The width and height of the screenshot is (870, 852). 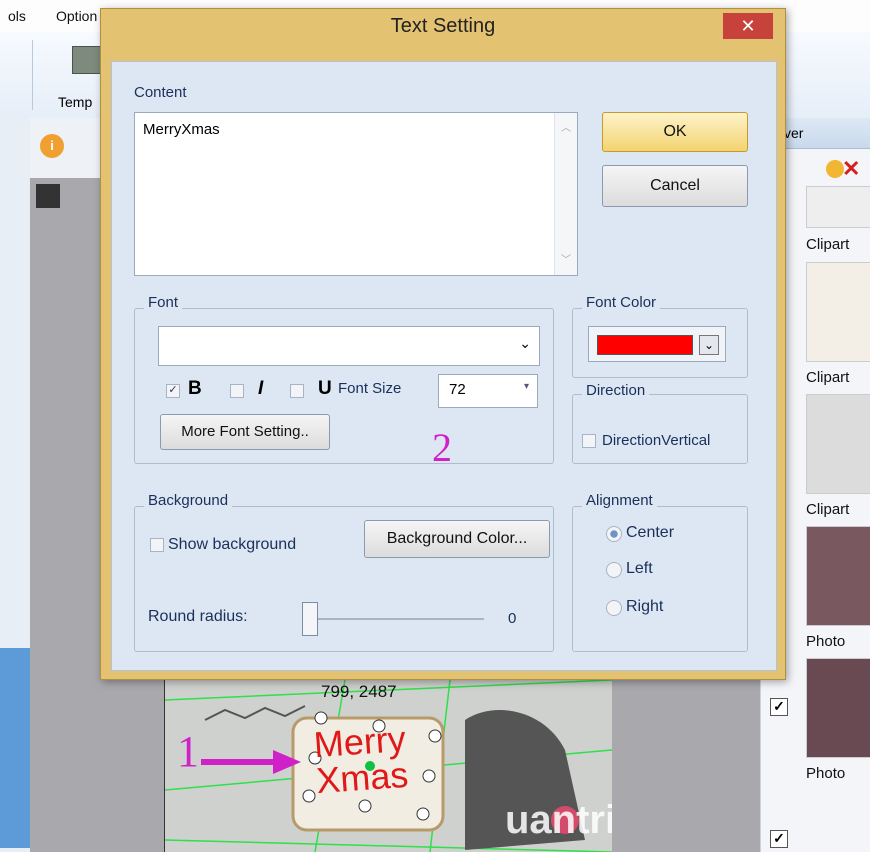 What do you see at coordinates (396, 619) in the screenshot?
I see `round-radius-track` at bounding box center [396, 619].